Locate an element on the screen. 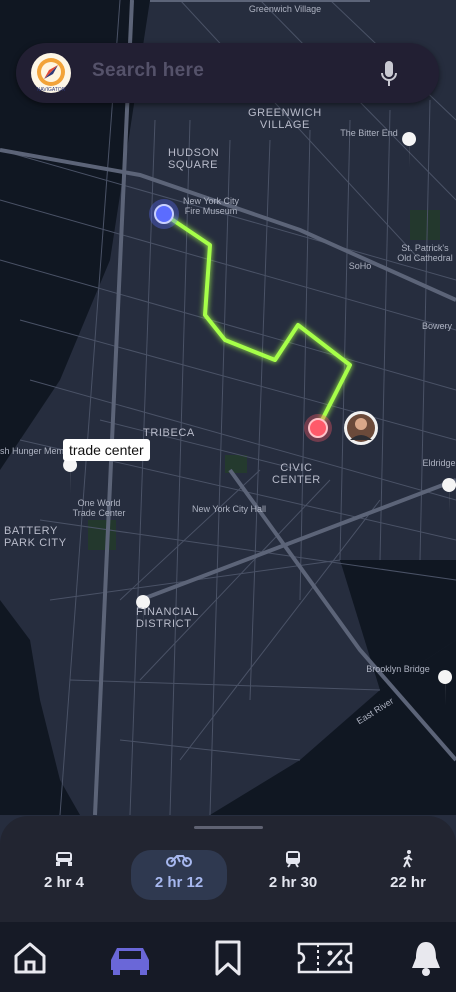 The height and width of the screenshot is (992, 456). bookmark-icon is located at coordinates (228, 958).